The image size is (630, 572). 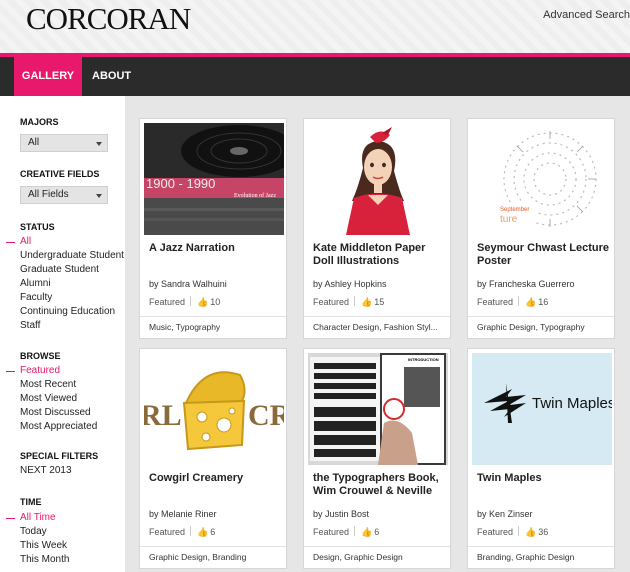 I want to click on time-heading: TIME, so click(x=31, y=502).